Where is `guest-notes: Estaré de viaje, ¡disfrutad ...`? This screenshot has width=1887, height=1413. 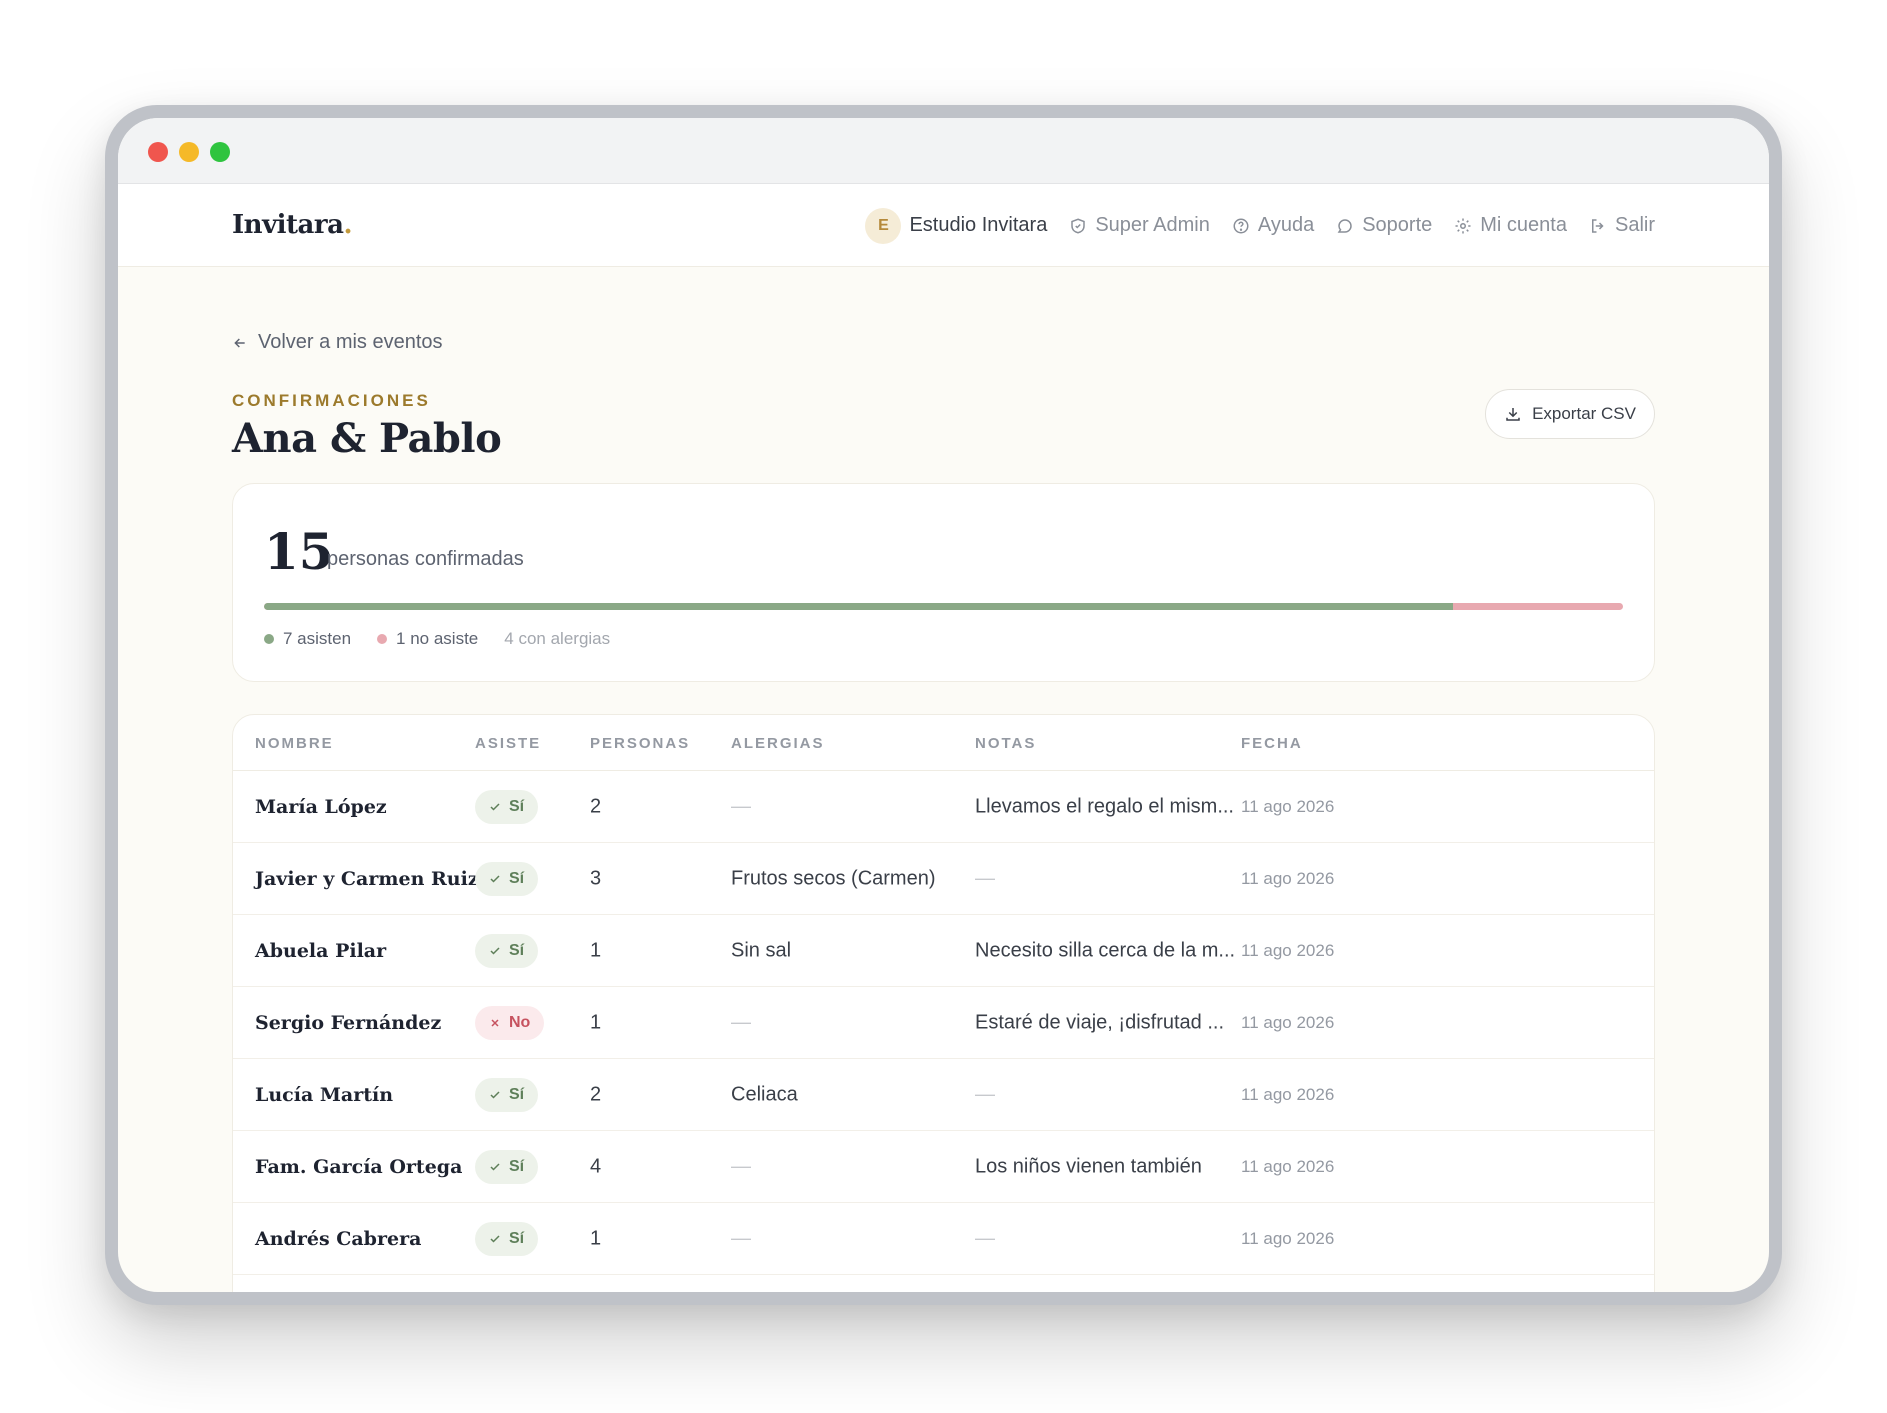
guest-notes: Estaré de viaje, ¡disfrutad ... is located at coordinates (1100, 1022).